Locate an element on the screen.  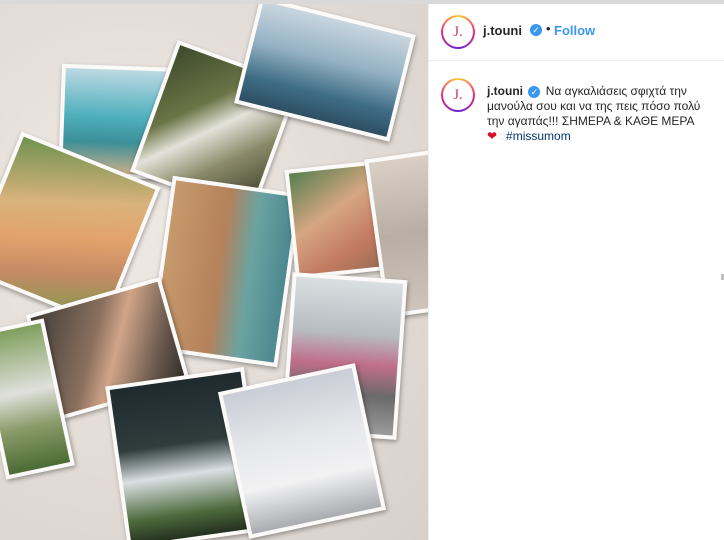
small-heart-icon: ♡ is located at coordinates (502, 137).